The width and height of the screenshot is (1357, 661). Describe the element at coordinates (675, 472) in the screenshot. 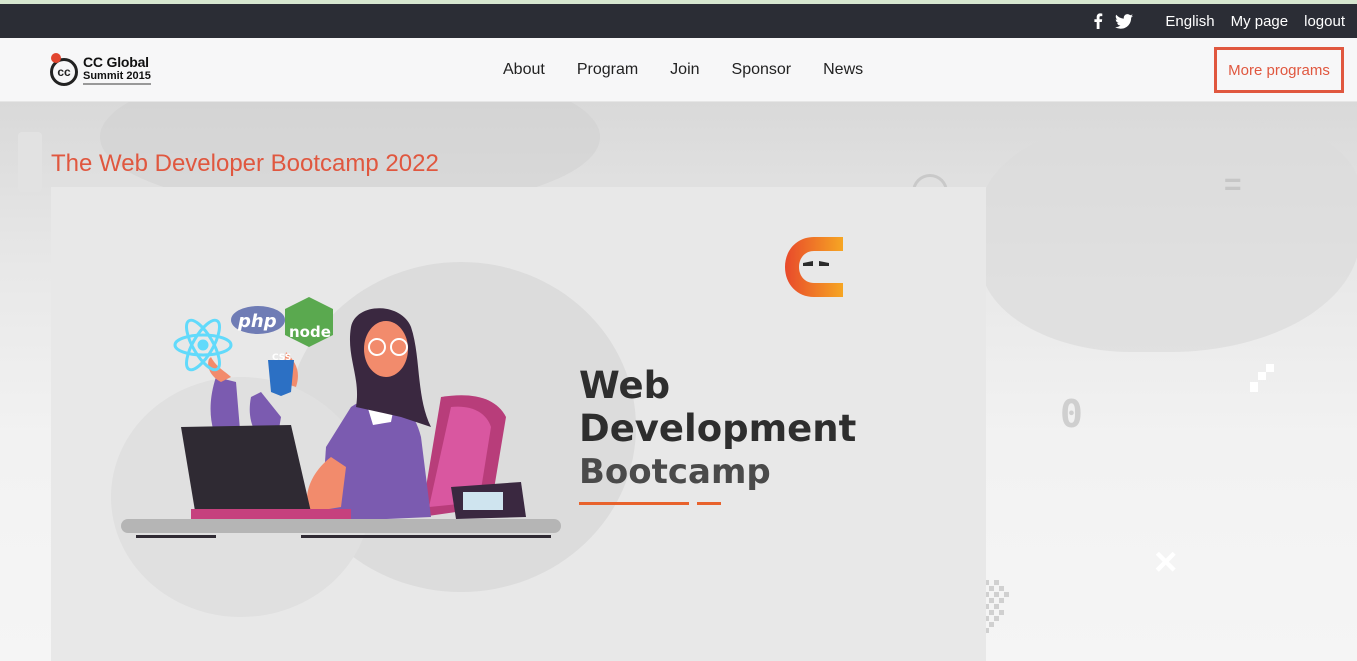

I see `banner-heading-line3: Bootcamp` at that location.